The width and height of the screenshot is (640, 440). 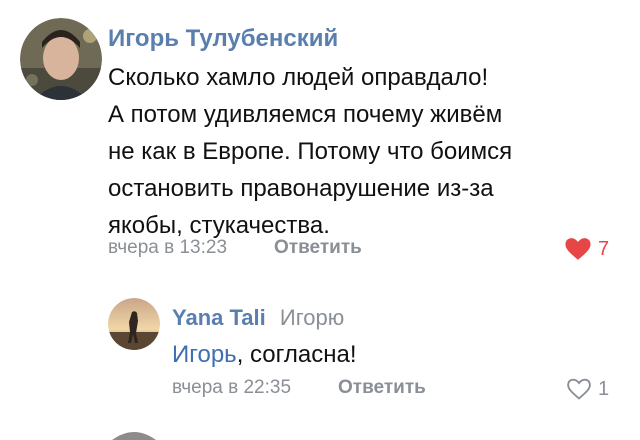 I want to click on mention-link: Игорь, so click(x=204, y=354).